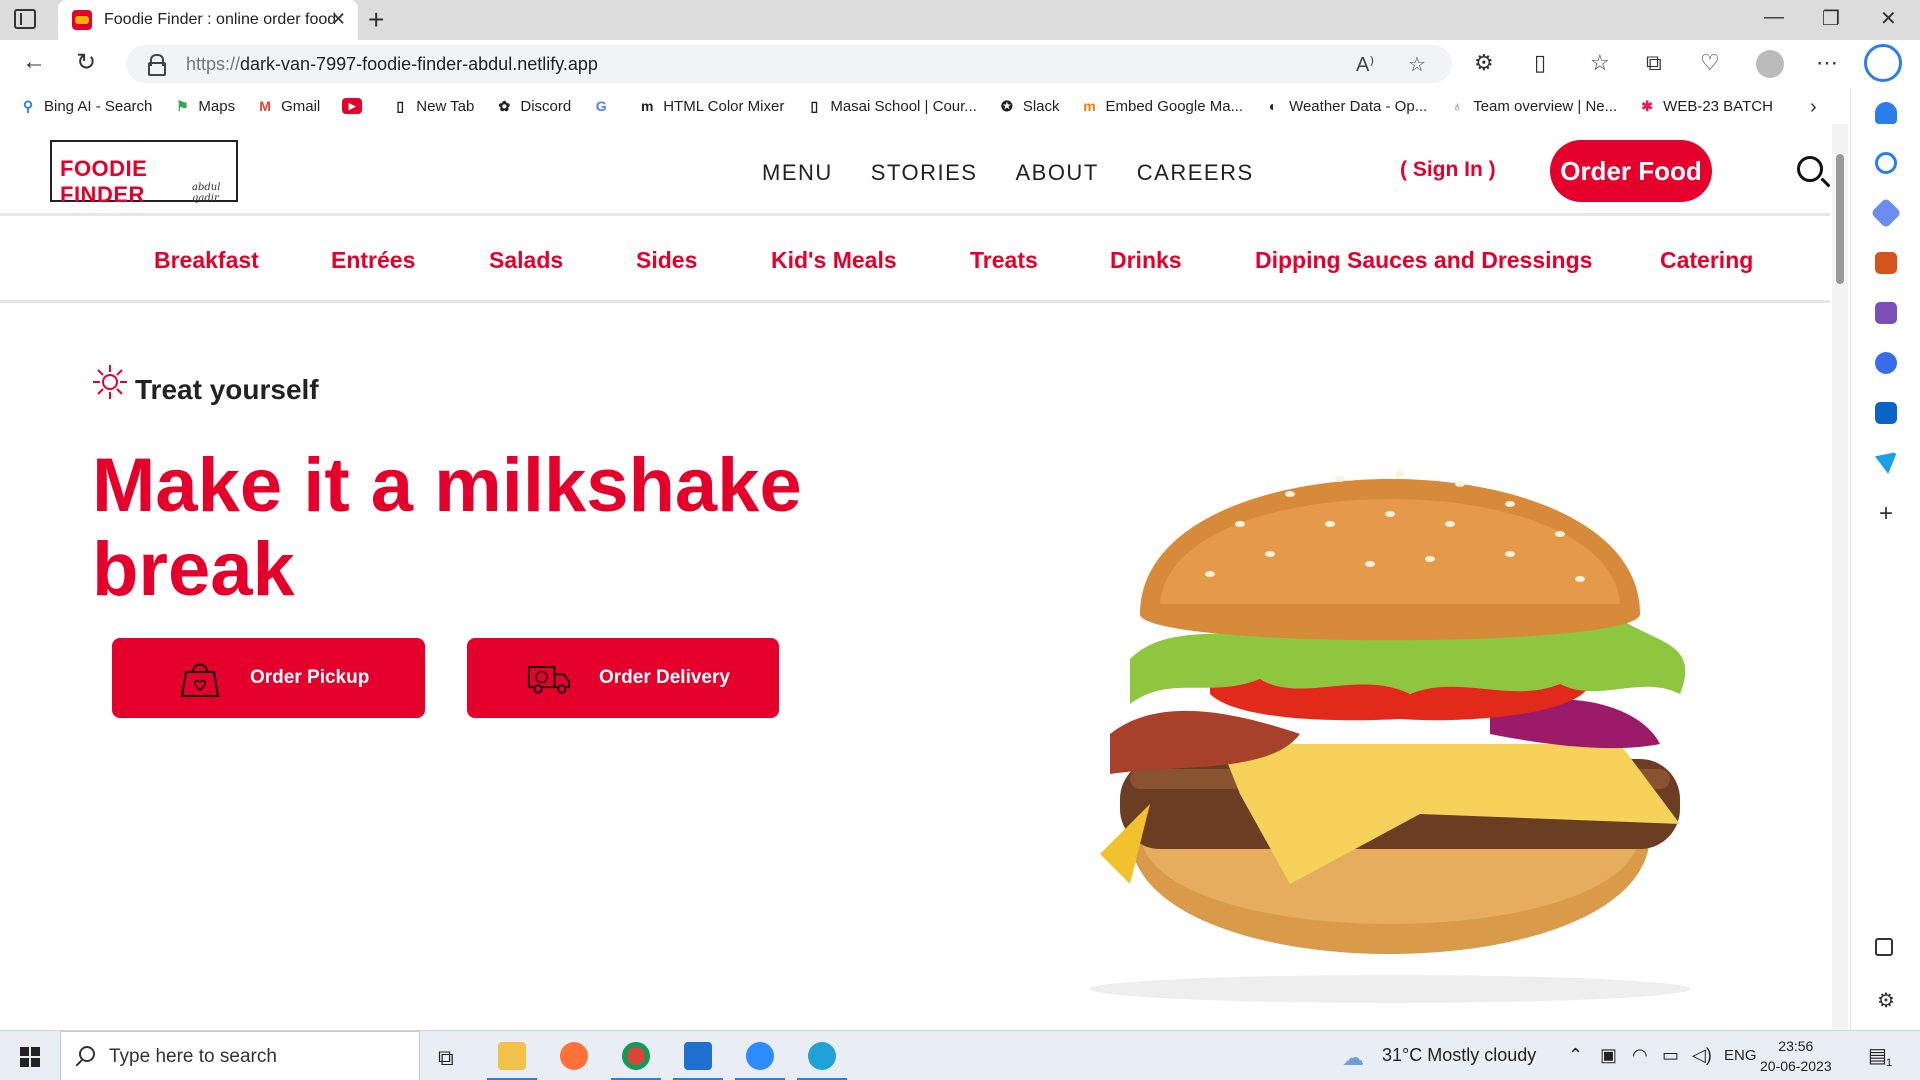 The width and height of the screenshot is (1920, 1080). What do you see at coordinates (200, 680) in the screenshot?
I see `shopping-bag-icon` at bounding box center [200, 680].